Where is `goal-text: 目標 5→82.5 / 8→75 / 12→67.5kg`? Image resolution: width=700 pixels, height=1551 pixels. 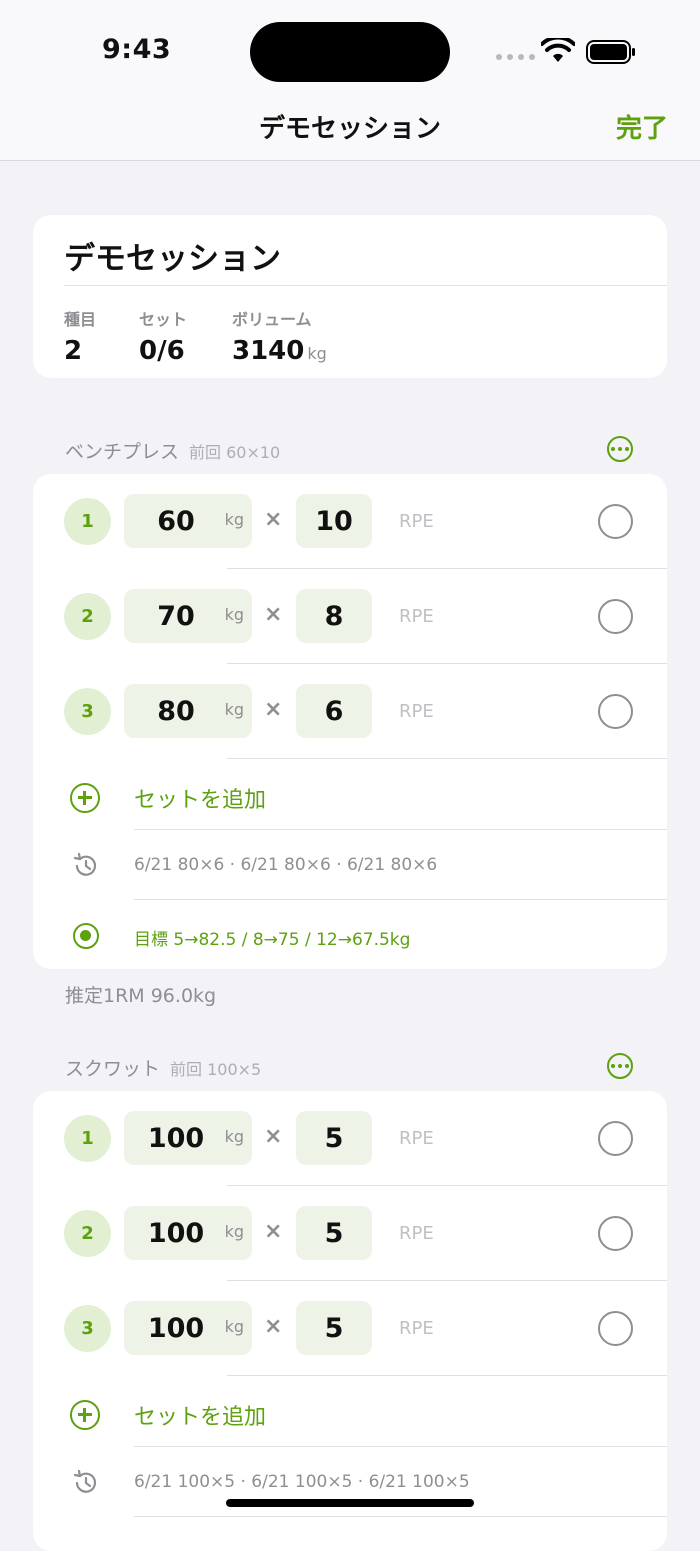 goal-text: 目標 5→82.5 / 8→75 / 12→67.5kg is located at coordinates (272, 940).